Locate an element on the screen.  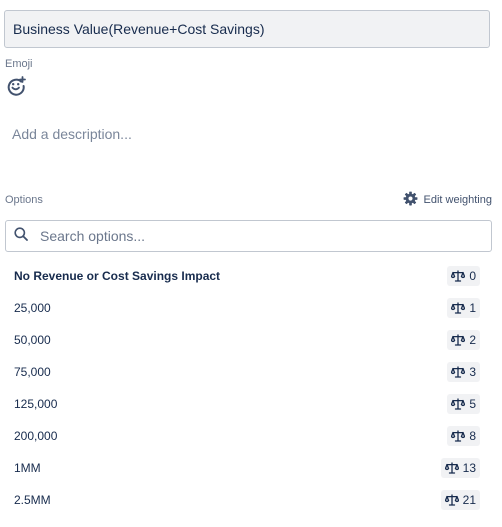
option-weight-badge: 0 is located at coordinates (463, 276).